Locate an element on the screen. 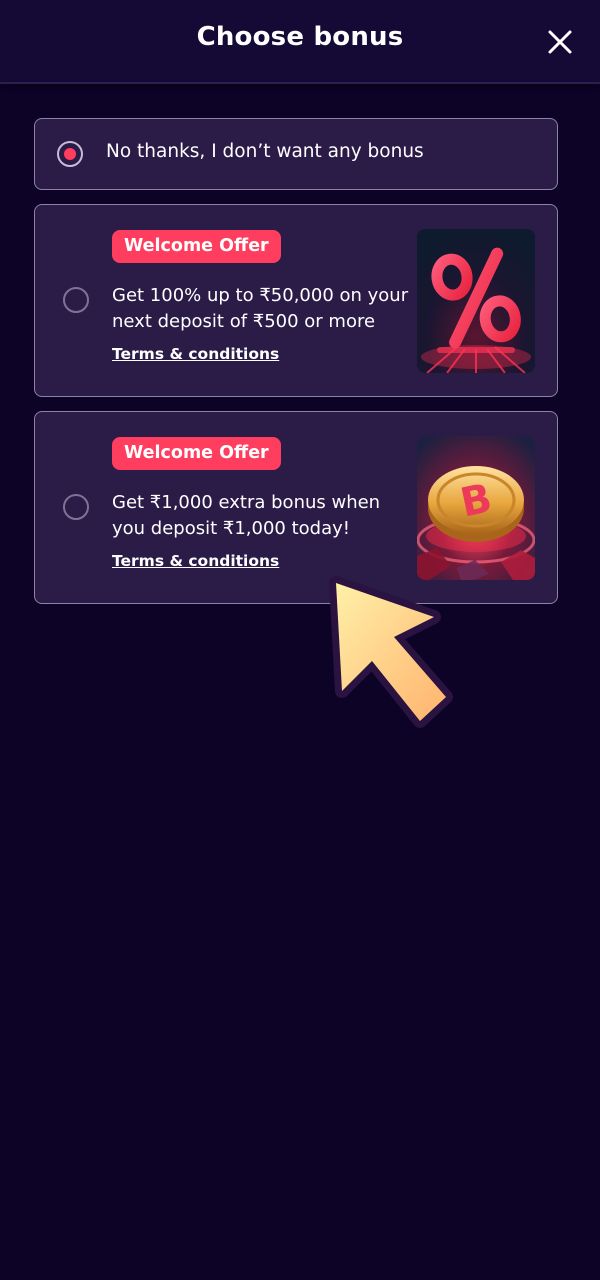 The image size is (600, 1280). radio-no-bonus is located at coordinates (70, 154).